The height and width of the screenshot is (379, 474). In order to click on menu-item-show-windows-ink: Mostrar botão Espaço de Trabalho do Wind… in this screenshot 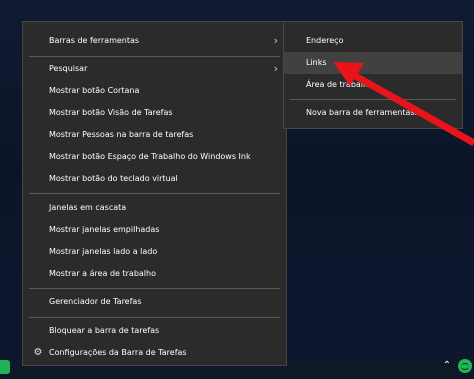, I will do `click(154, 157)`.